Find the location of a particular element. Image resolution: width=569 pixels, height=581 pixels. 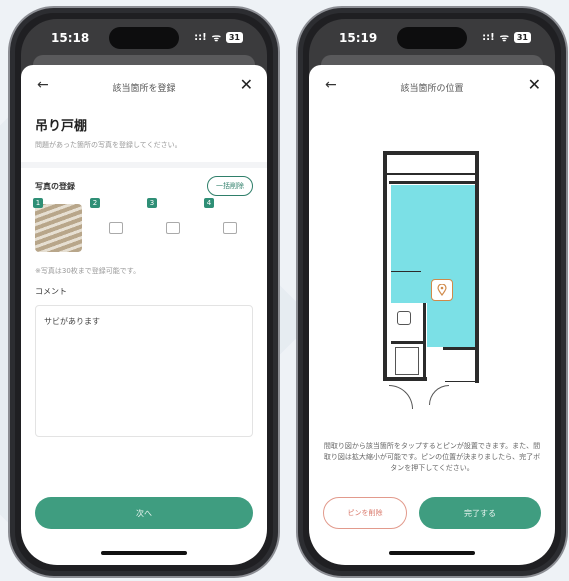

photo-section-label: 写真の登録 is located at coordinates (55, 186).